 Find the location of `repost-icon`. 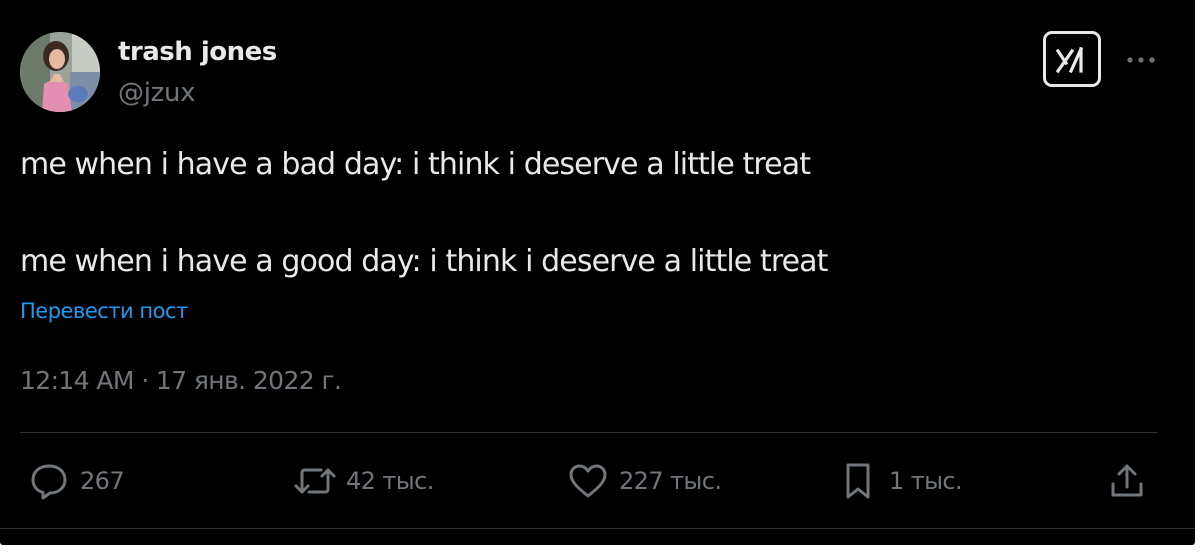

repost-icon is located at coordinates (315, 481).